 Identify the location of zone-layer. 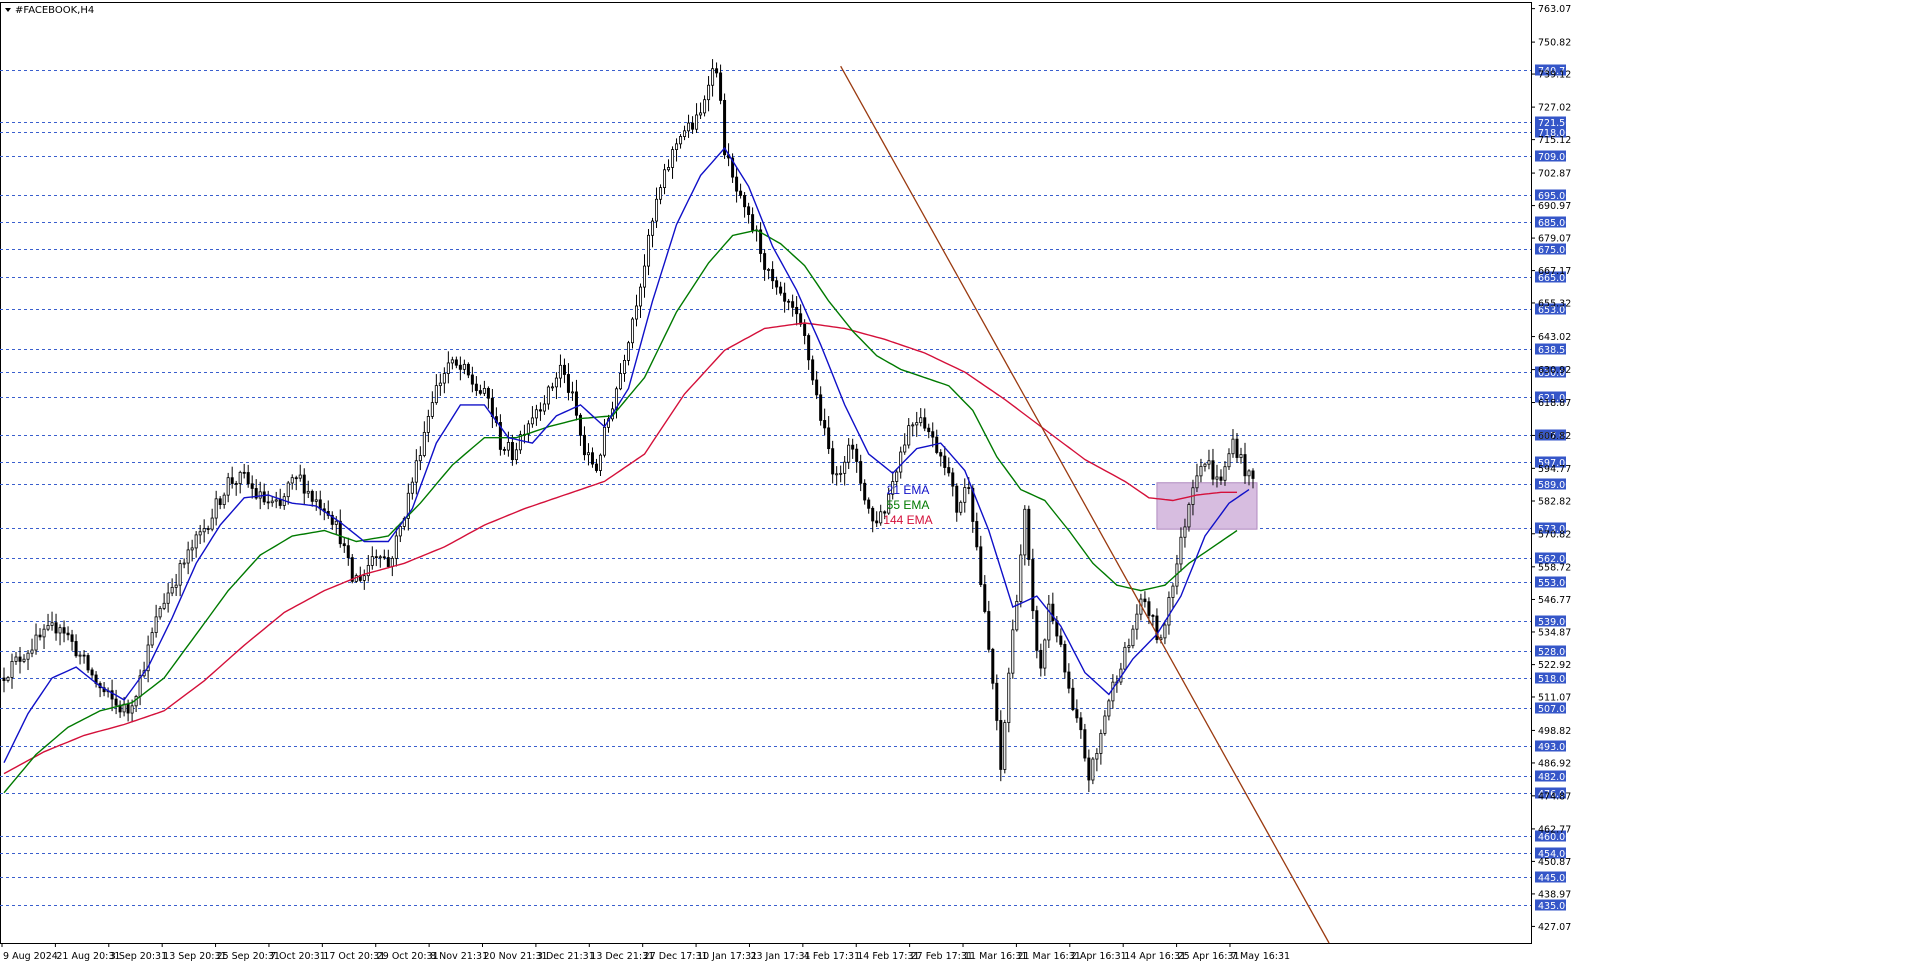
(1207, 506).